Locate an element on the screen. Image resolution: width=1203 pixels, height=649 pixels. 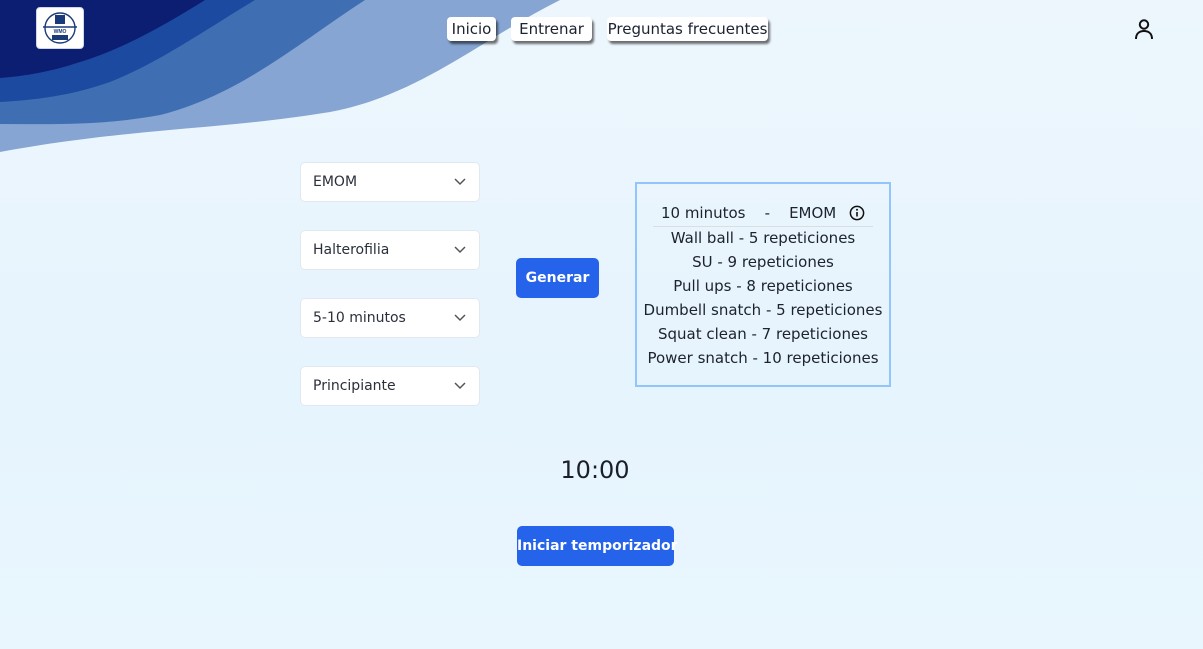
category-select: Halterofilia is located at coordinates (390, 250).